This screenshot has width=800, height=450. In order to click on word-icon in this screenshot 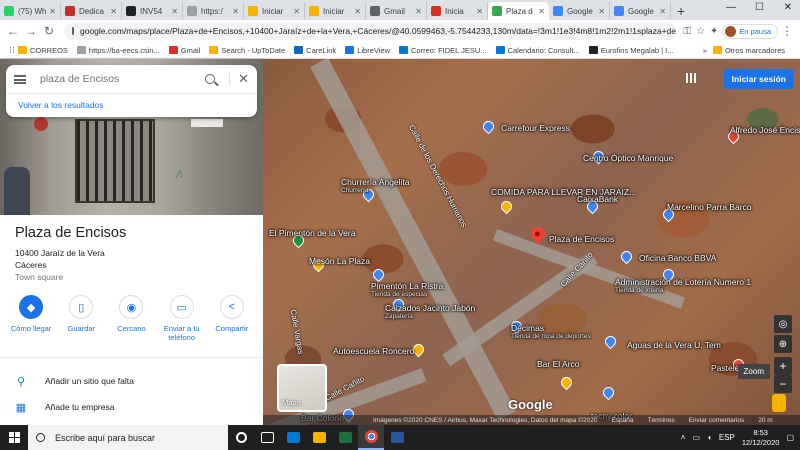, I will do `click(397, 437)`.